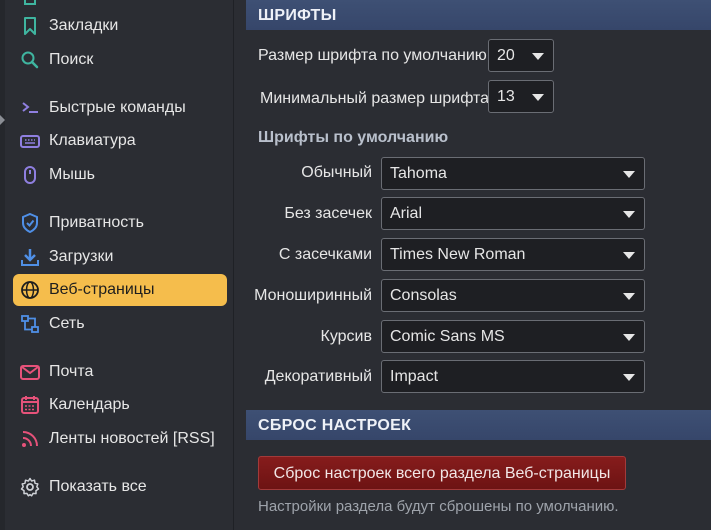 The width and height of the screenshot is (711, 530). Describe the element at coordinates (102, 289) in the screenshot. I see `sidebar-item-label: Веб-страницы` at that location.